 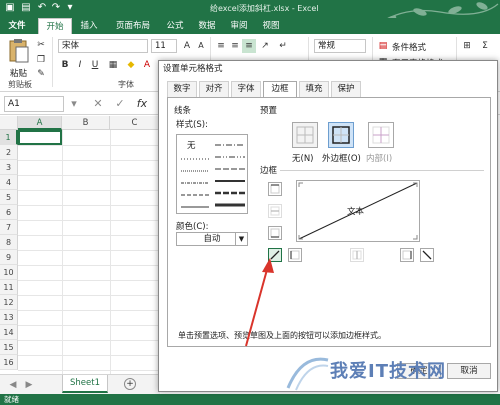 I want to click on row-header: 1, so click(x=9, y=137).